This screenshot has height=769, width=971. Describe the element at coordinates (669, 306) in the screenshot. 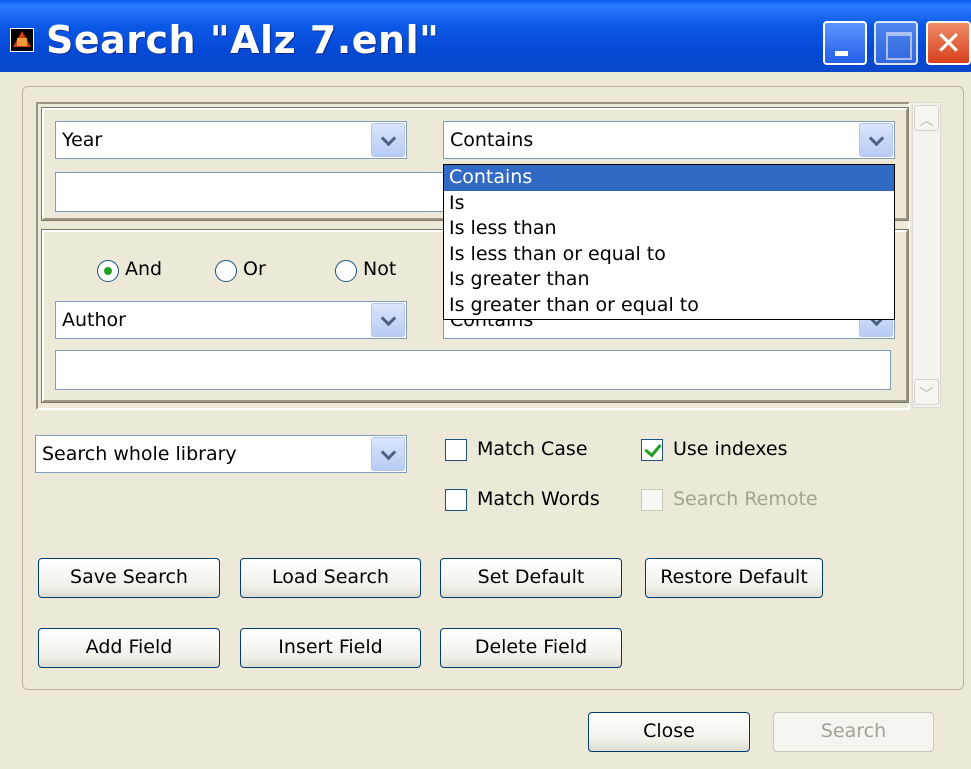

I see `dropdown-option: Is greater than or equal to` at that location.